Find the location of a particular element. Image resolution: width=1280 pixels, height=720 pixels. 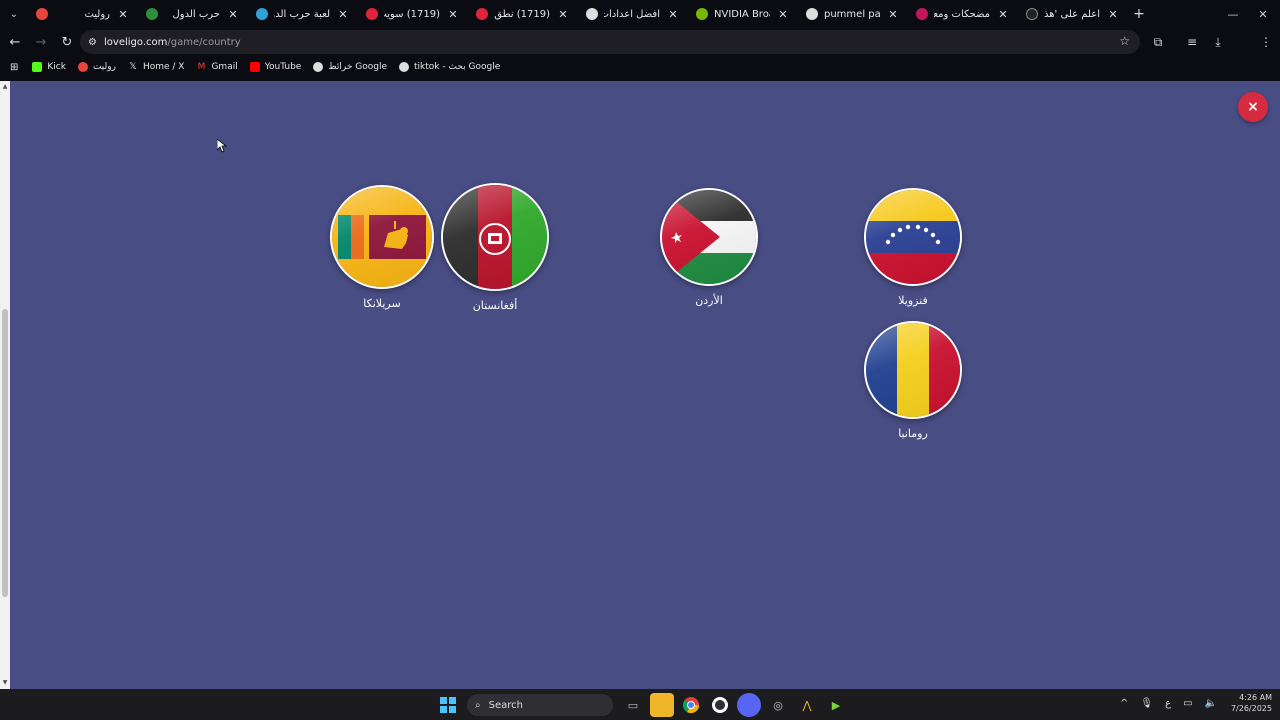

scroll-down-icon: ▼ is located at coordinates (5, 683).